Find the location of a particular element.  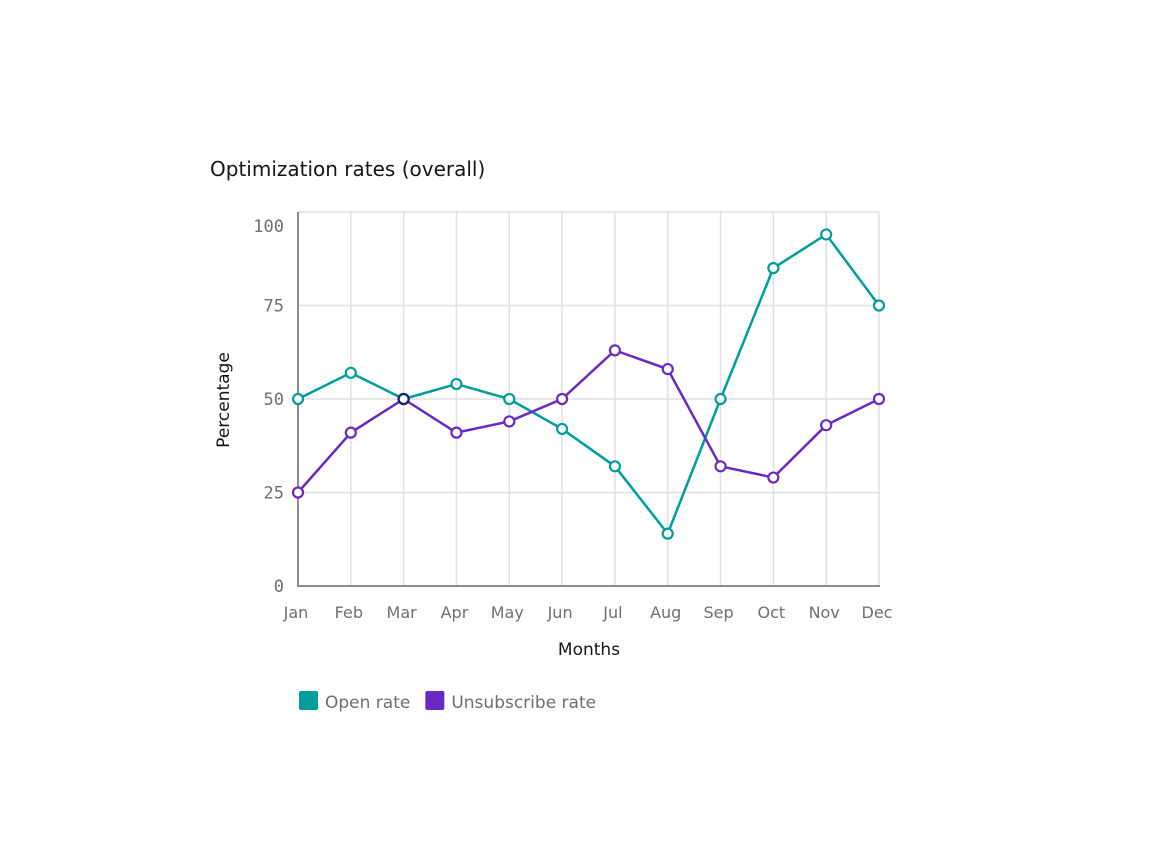

legend-label: Unsubscribe rate is located at coordinates (523, 703).